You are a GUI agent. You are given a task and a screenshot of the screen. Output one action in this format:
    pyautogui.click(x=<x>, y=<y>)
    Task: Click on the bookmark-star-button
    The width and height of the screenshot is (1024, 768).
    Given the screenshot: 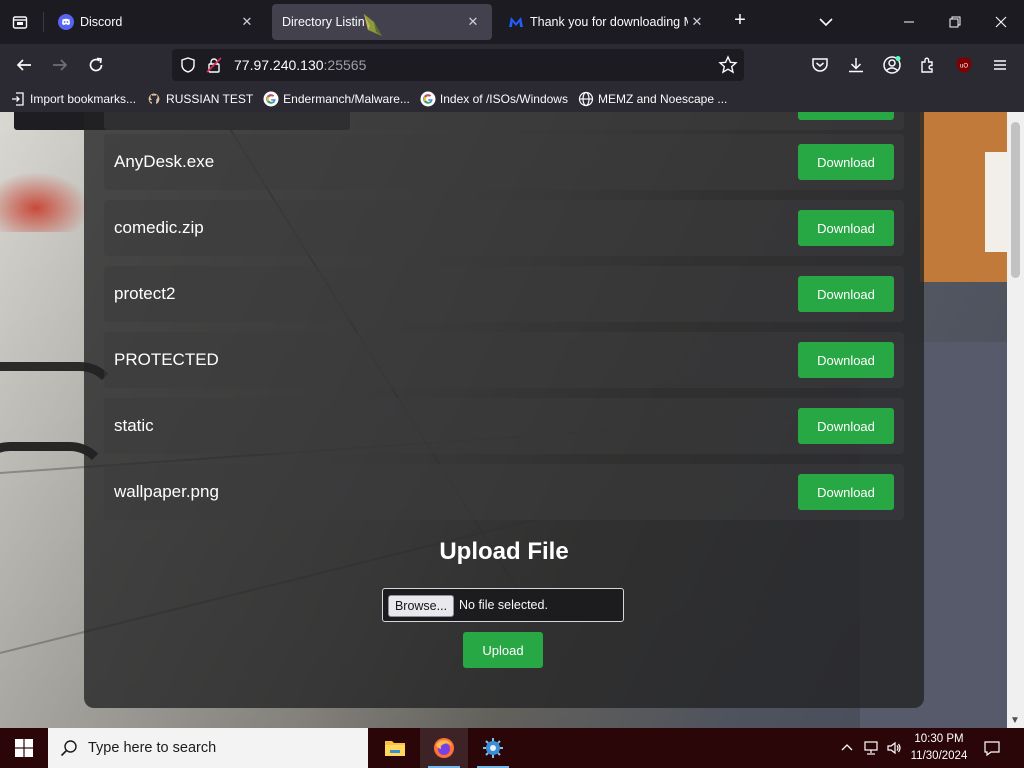 What is the action you would take?
    pyautogui.click(x=728, y=65)
    